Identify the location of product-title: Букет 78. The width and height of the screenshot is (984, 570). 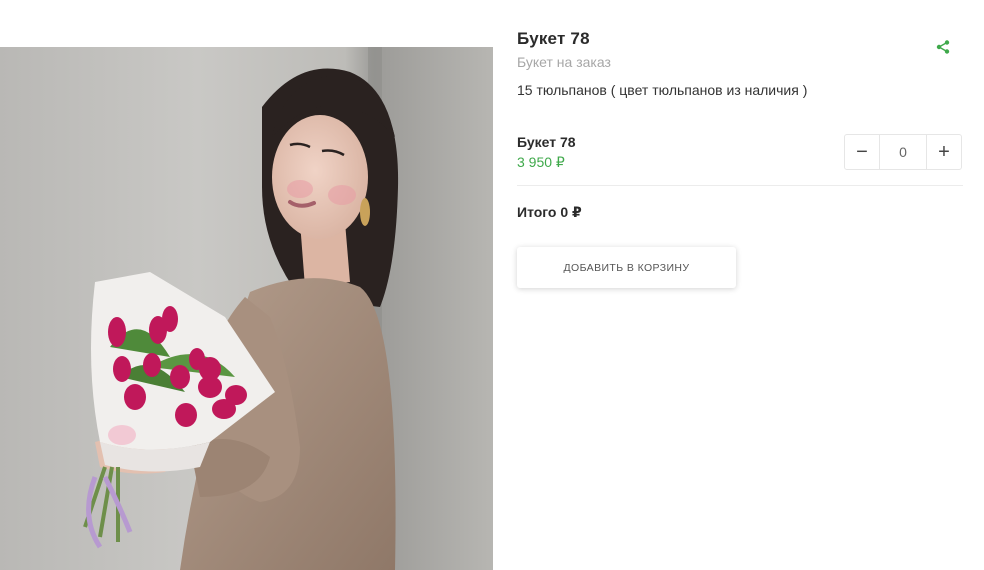
(553, 38).